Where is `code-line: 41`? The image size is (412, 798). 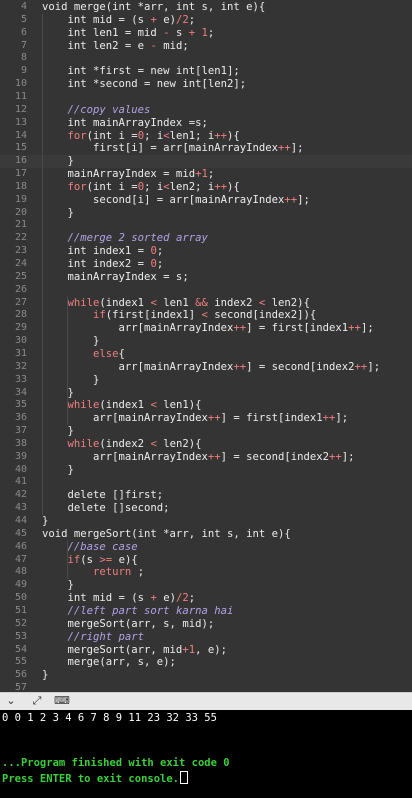
code-line: 41 is located at coordinates (206, 482).